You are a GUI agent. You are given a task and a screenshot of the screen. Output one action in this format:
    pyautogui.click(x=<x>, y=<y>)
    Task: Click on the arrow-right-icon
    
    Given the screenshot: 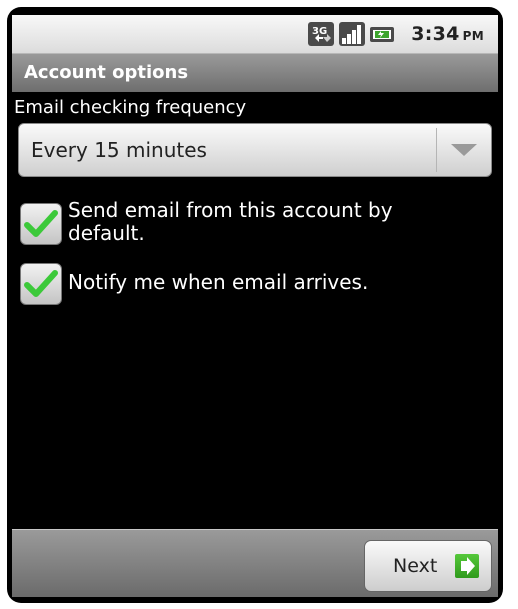 What is the action you would take?
    pyautogui.click(x=467, y=566)
    